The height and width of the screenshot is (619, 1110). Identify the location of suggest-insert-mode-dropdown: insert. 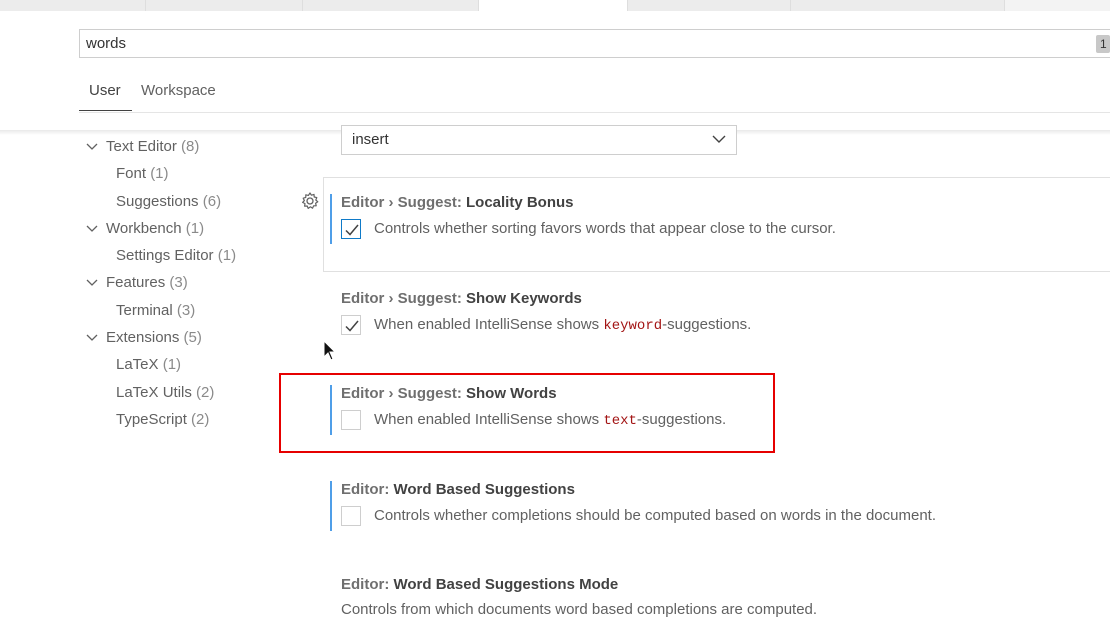
(539, 140).